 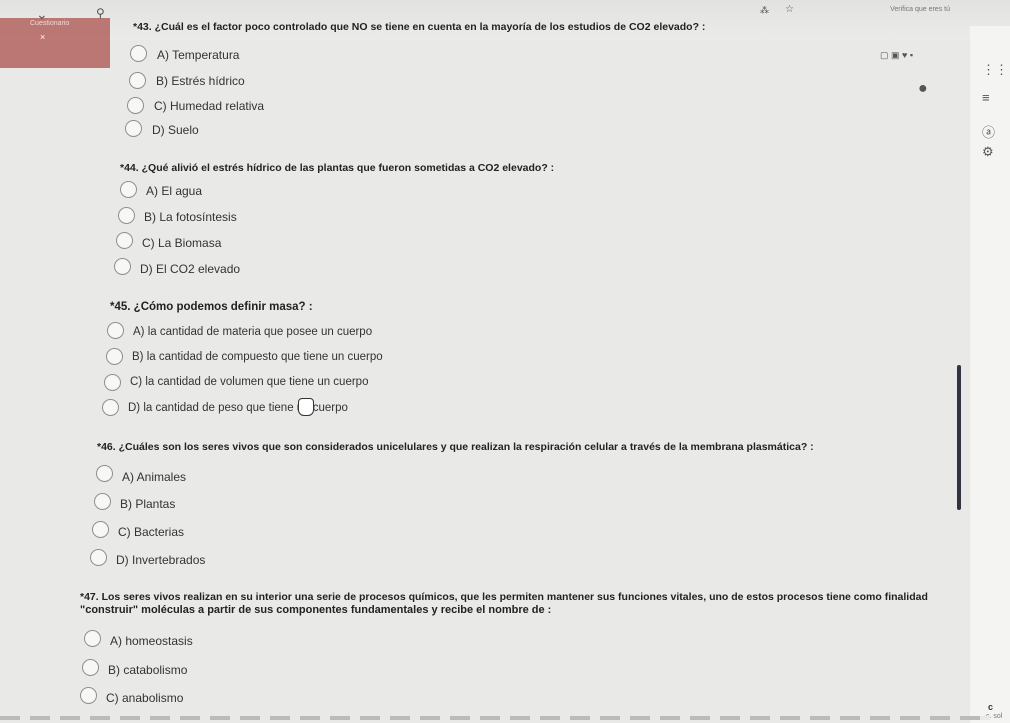 I want to click on menu-icon: ≡, so click(x=986, y=97).